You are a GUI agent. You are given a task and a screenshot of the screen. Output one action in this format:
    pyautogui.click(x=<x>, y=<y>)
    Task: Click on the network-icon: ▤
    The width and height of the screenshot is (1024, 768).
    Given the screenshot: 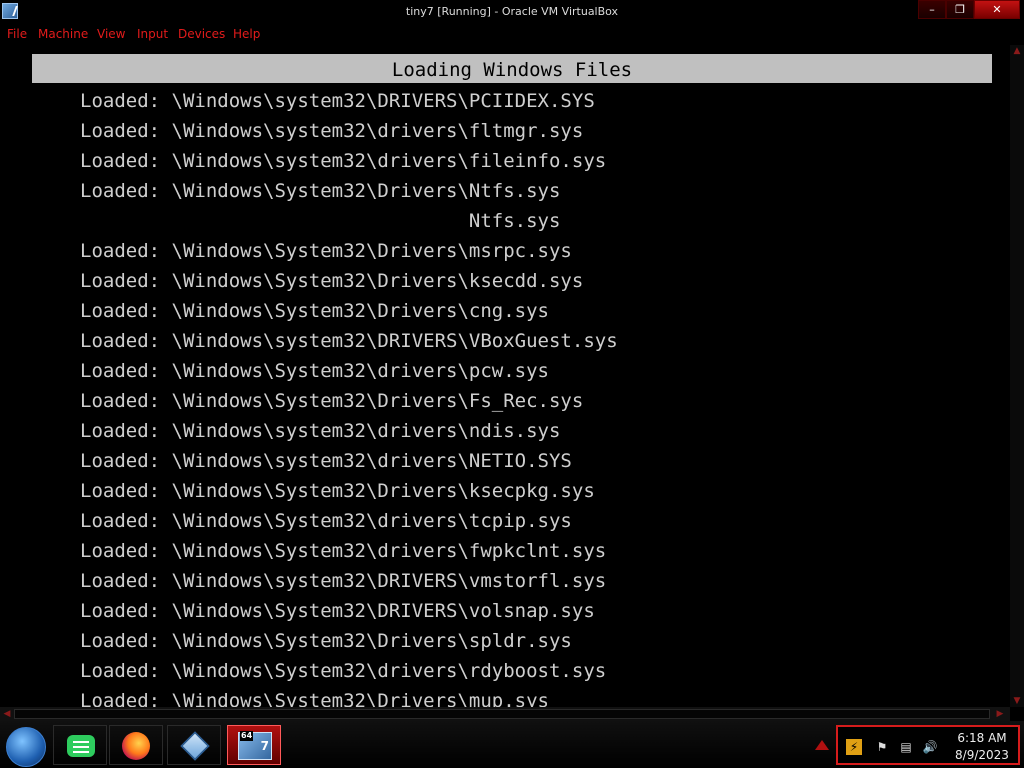 What is the action you would take?
    pyautogui.click(x=906, y=747)
    